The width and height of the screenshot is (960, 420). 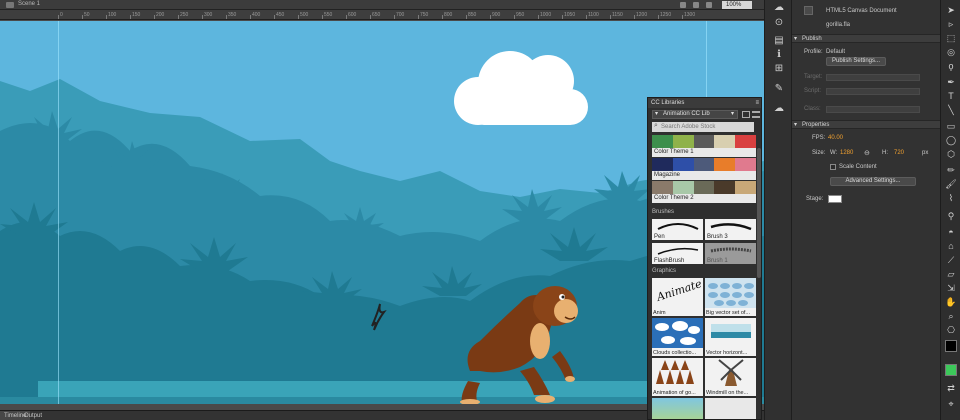 I want to click on graphic-thumbnail: Animate, so click(x=677, y=293).